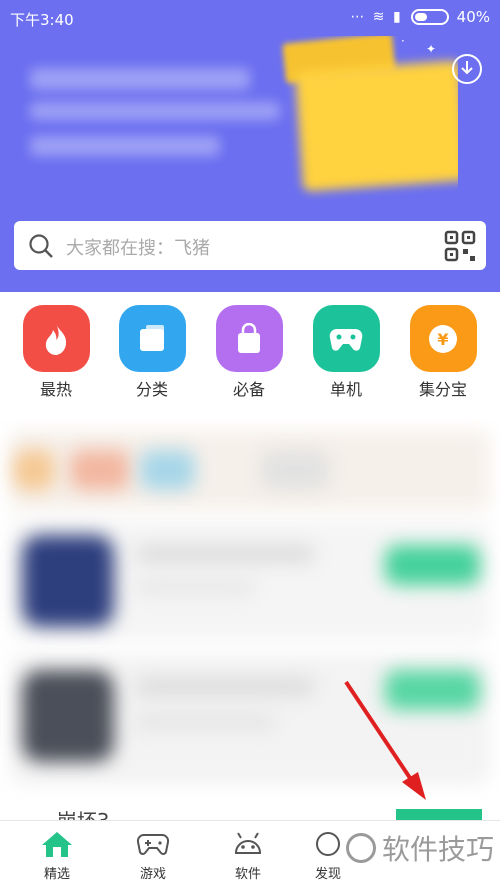 This screenshot has width=500, height=889. What do you see at coordinates (460, 246) in the screenshot?
I see `qr-scan-icon` at bounding box center [460, 246].